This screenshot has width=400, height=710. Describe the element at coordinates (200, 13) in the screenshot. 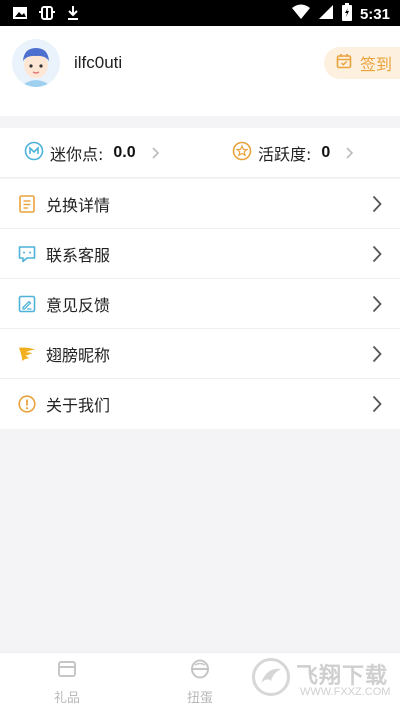

I see `status-bar: 5:31` at that location.